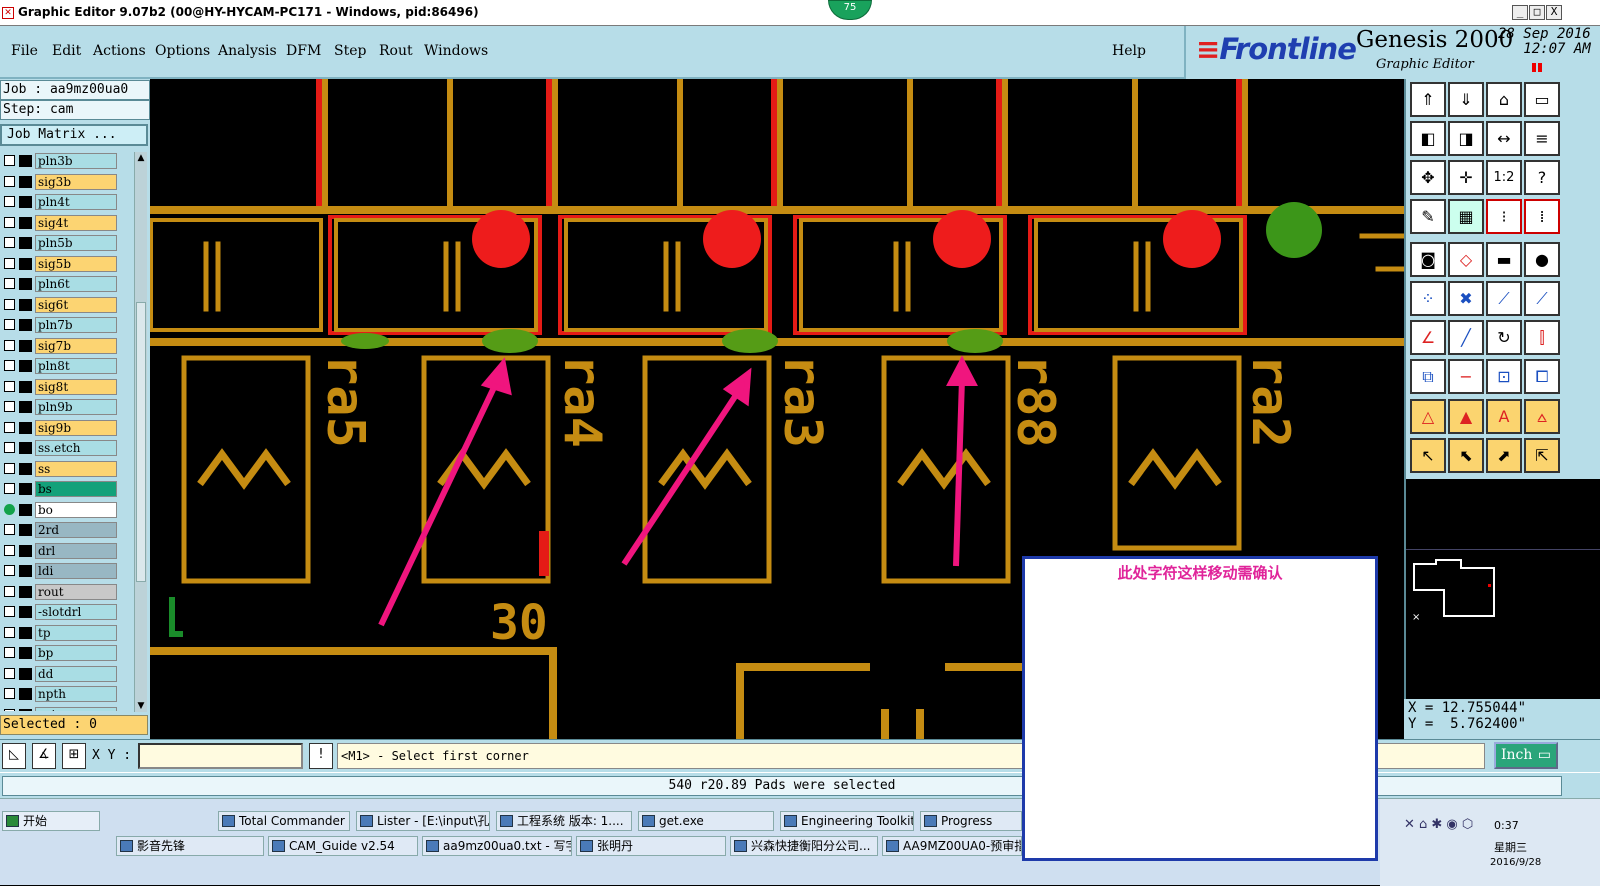  Describe the element at coordinates (1554, 12) in the screenshot. I see `close-button: X` at that location.